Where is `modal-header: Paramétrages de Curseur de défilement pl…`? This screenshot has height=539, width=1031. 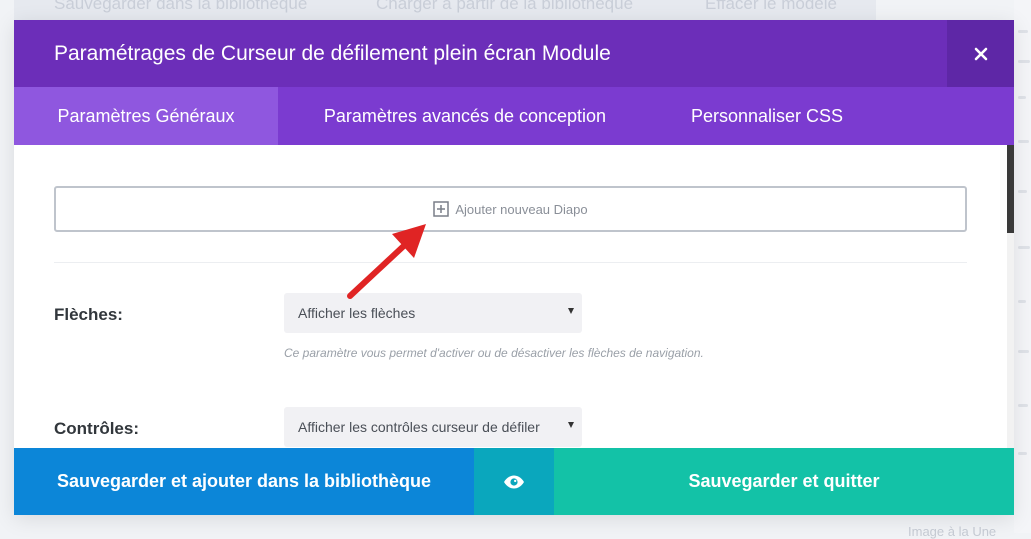 modal-header: Paramétrages de Curseur de défilement pl… is located at coordinates (514, 53).